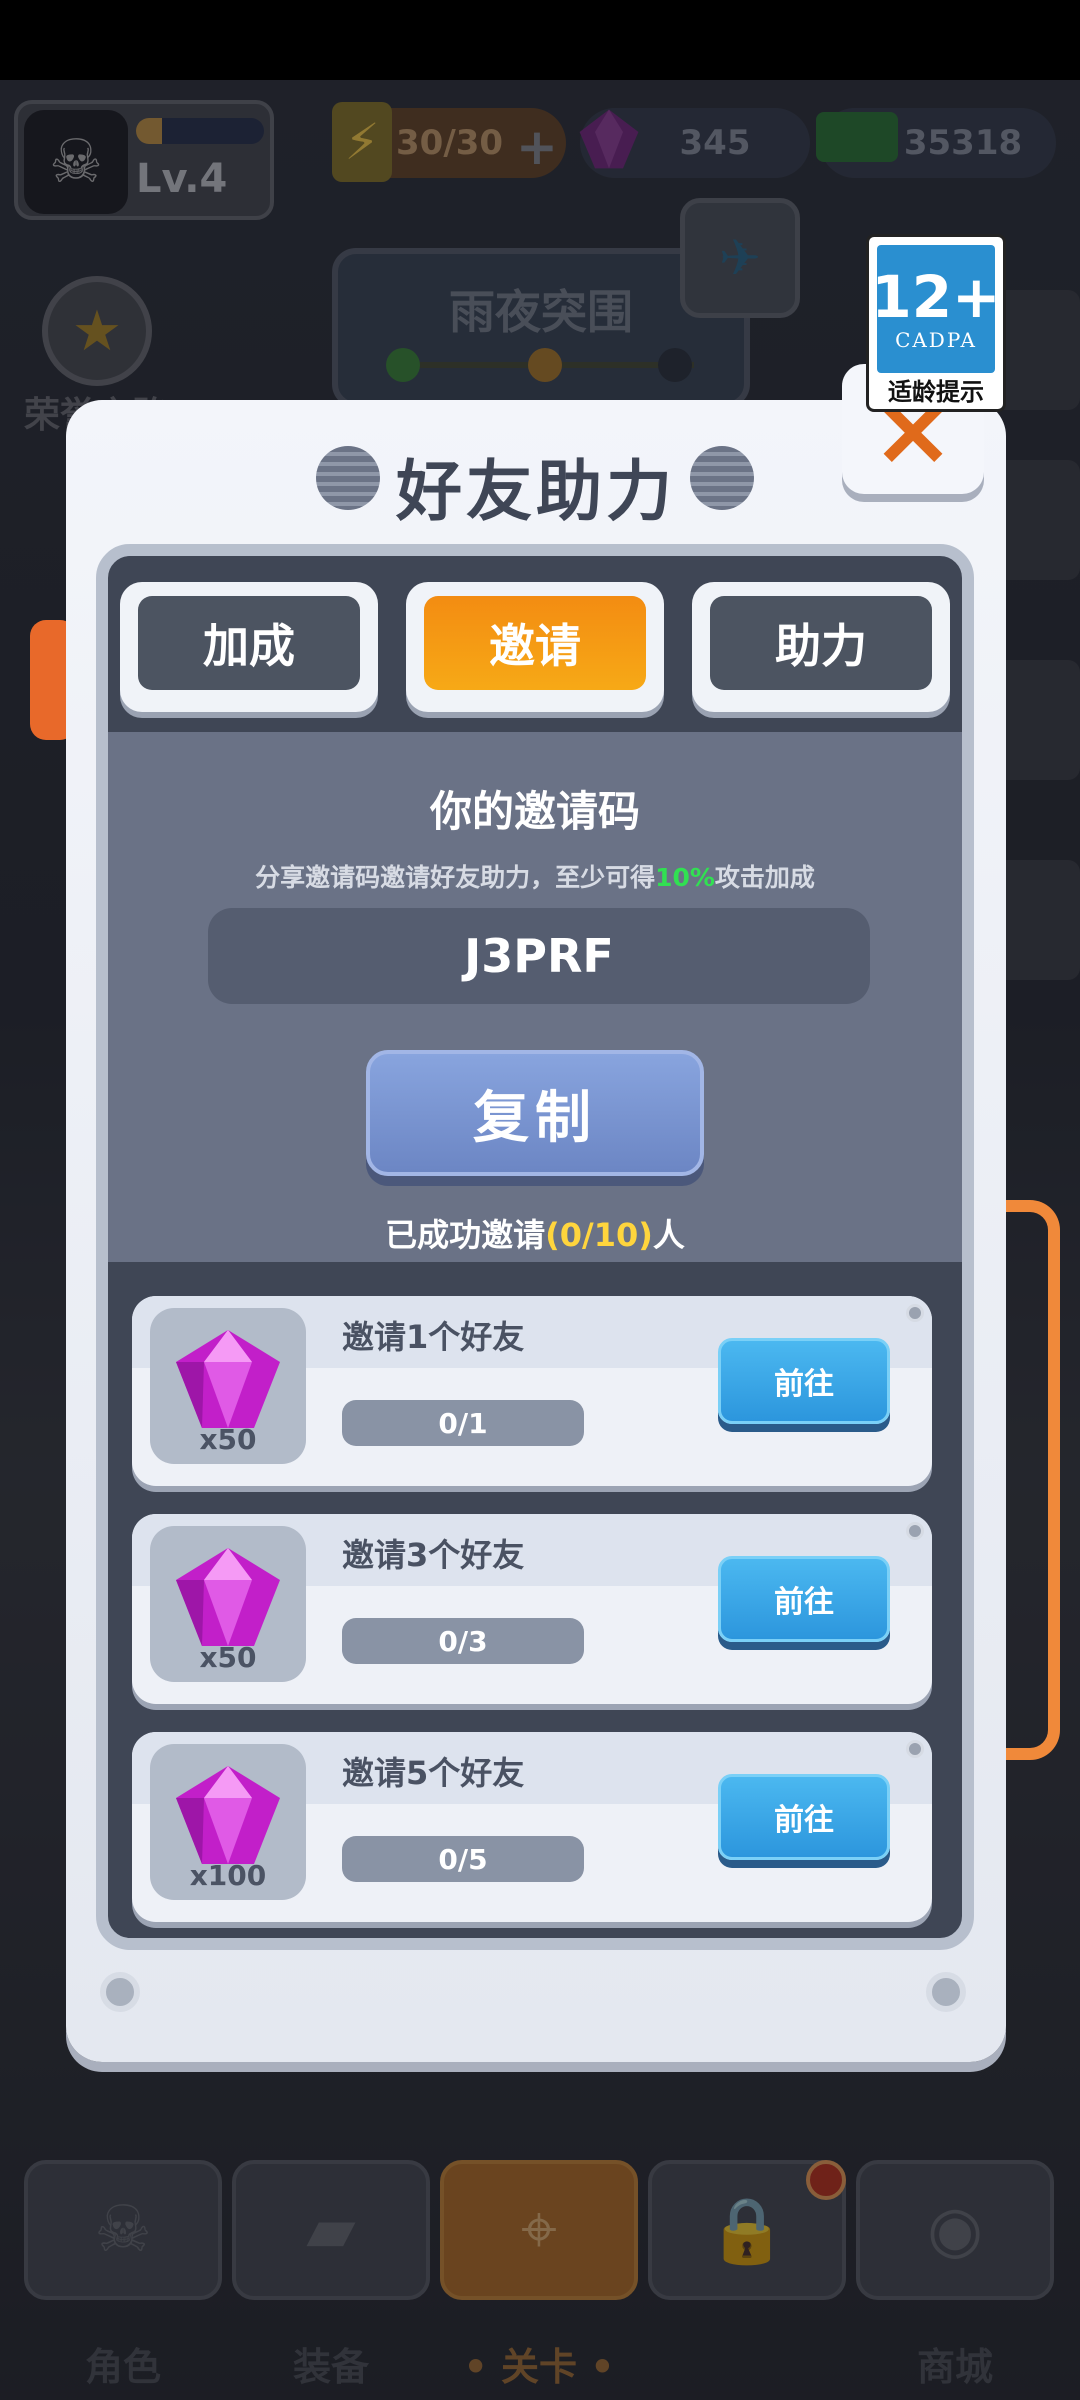  What do you see at coordinates (433, 1773) in the screenshot?
I see `task-name: 邀请5个好友` at bounding box center [433, 1773].